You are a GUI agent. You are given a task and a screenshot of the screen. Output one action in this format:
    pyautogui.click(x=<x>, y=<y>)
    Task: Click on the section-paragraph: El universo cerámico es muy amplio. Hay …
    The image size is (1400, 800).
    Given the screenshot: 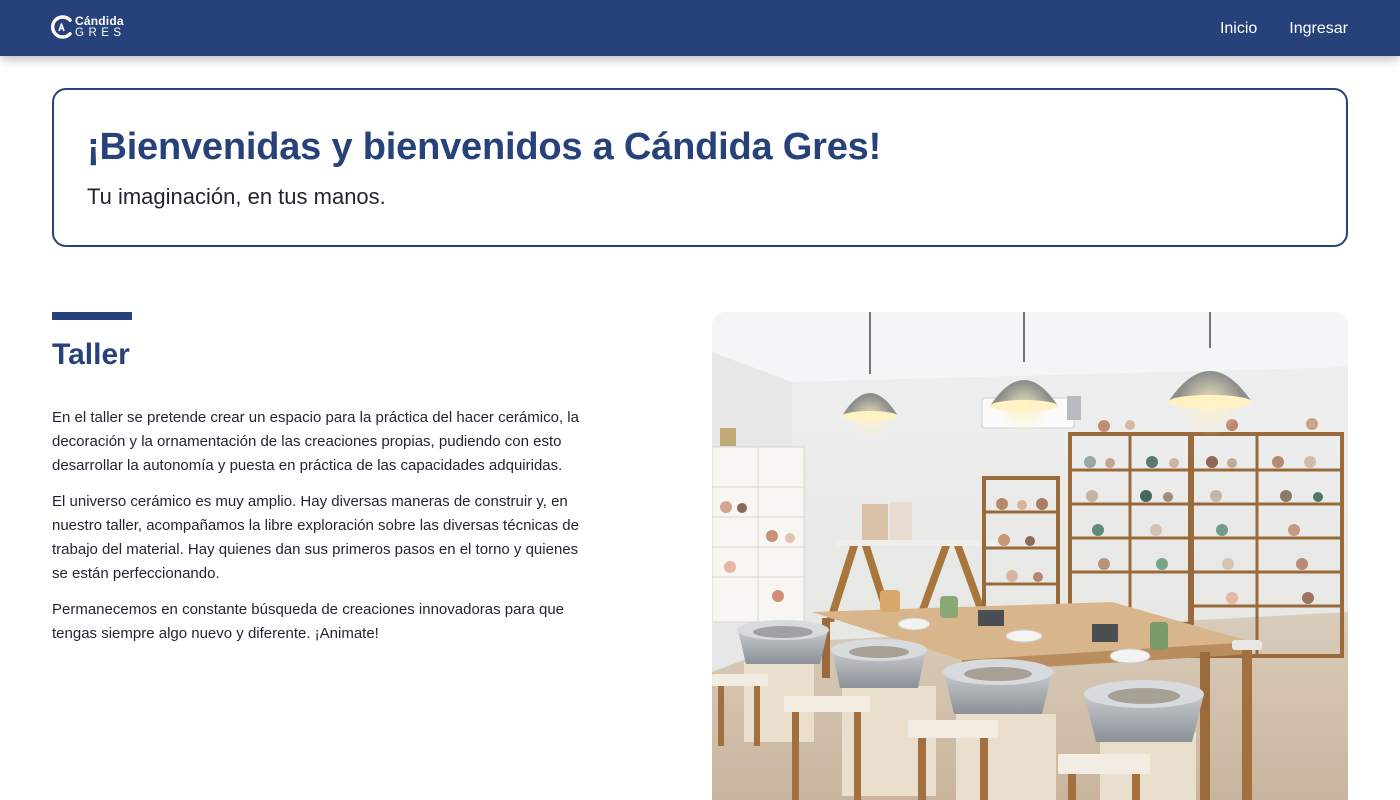 What is the action you would take?
    pyautogui.click(x=315, y=537)
    